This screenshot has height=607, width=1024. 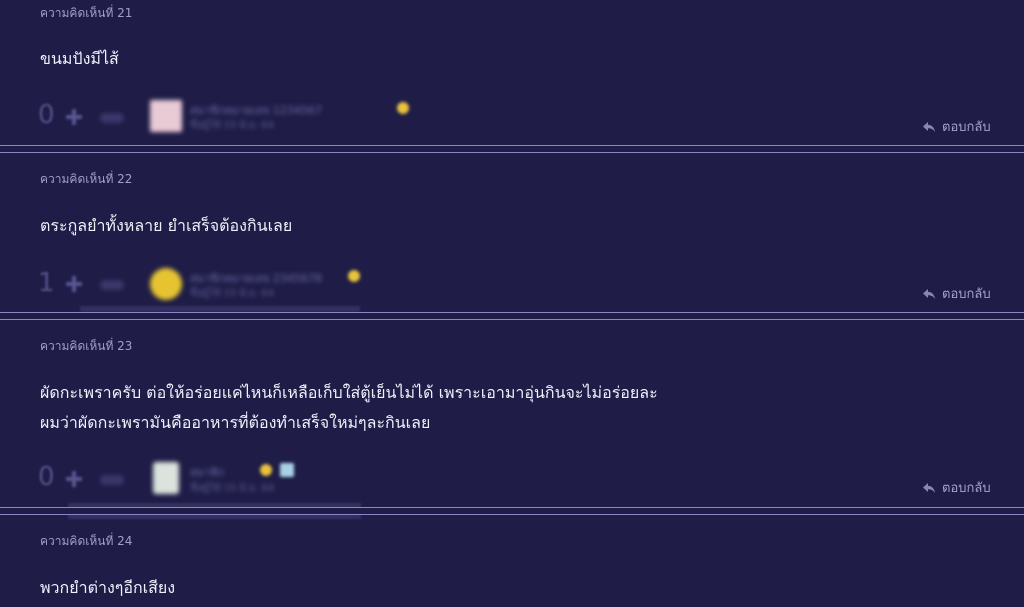 I want to click on comment-text: พวกยำต่างๆอีกเสียง, so click(x=107, y=588).